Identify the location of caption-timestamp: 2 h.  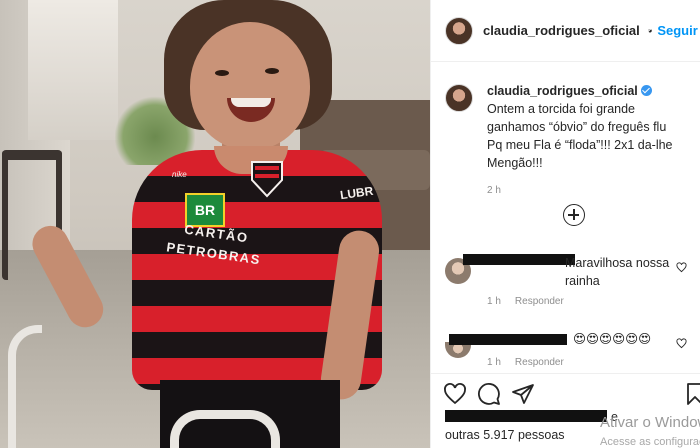
(586, 191).